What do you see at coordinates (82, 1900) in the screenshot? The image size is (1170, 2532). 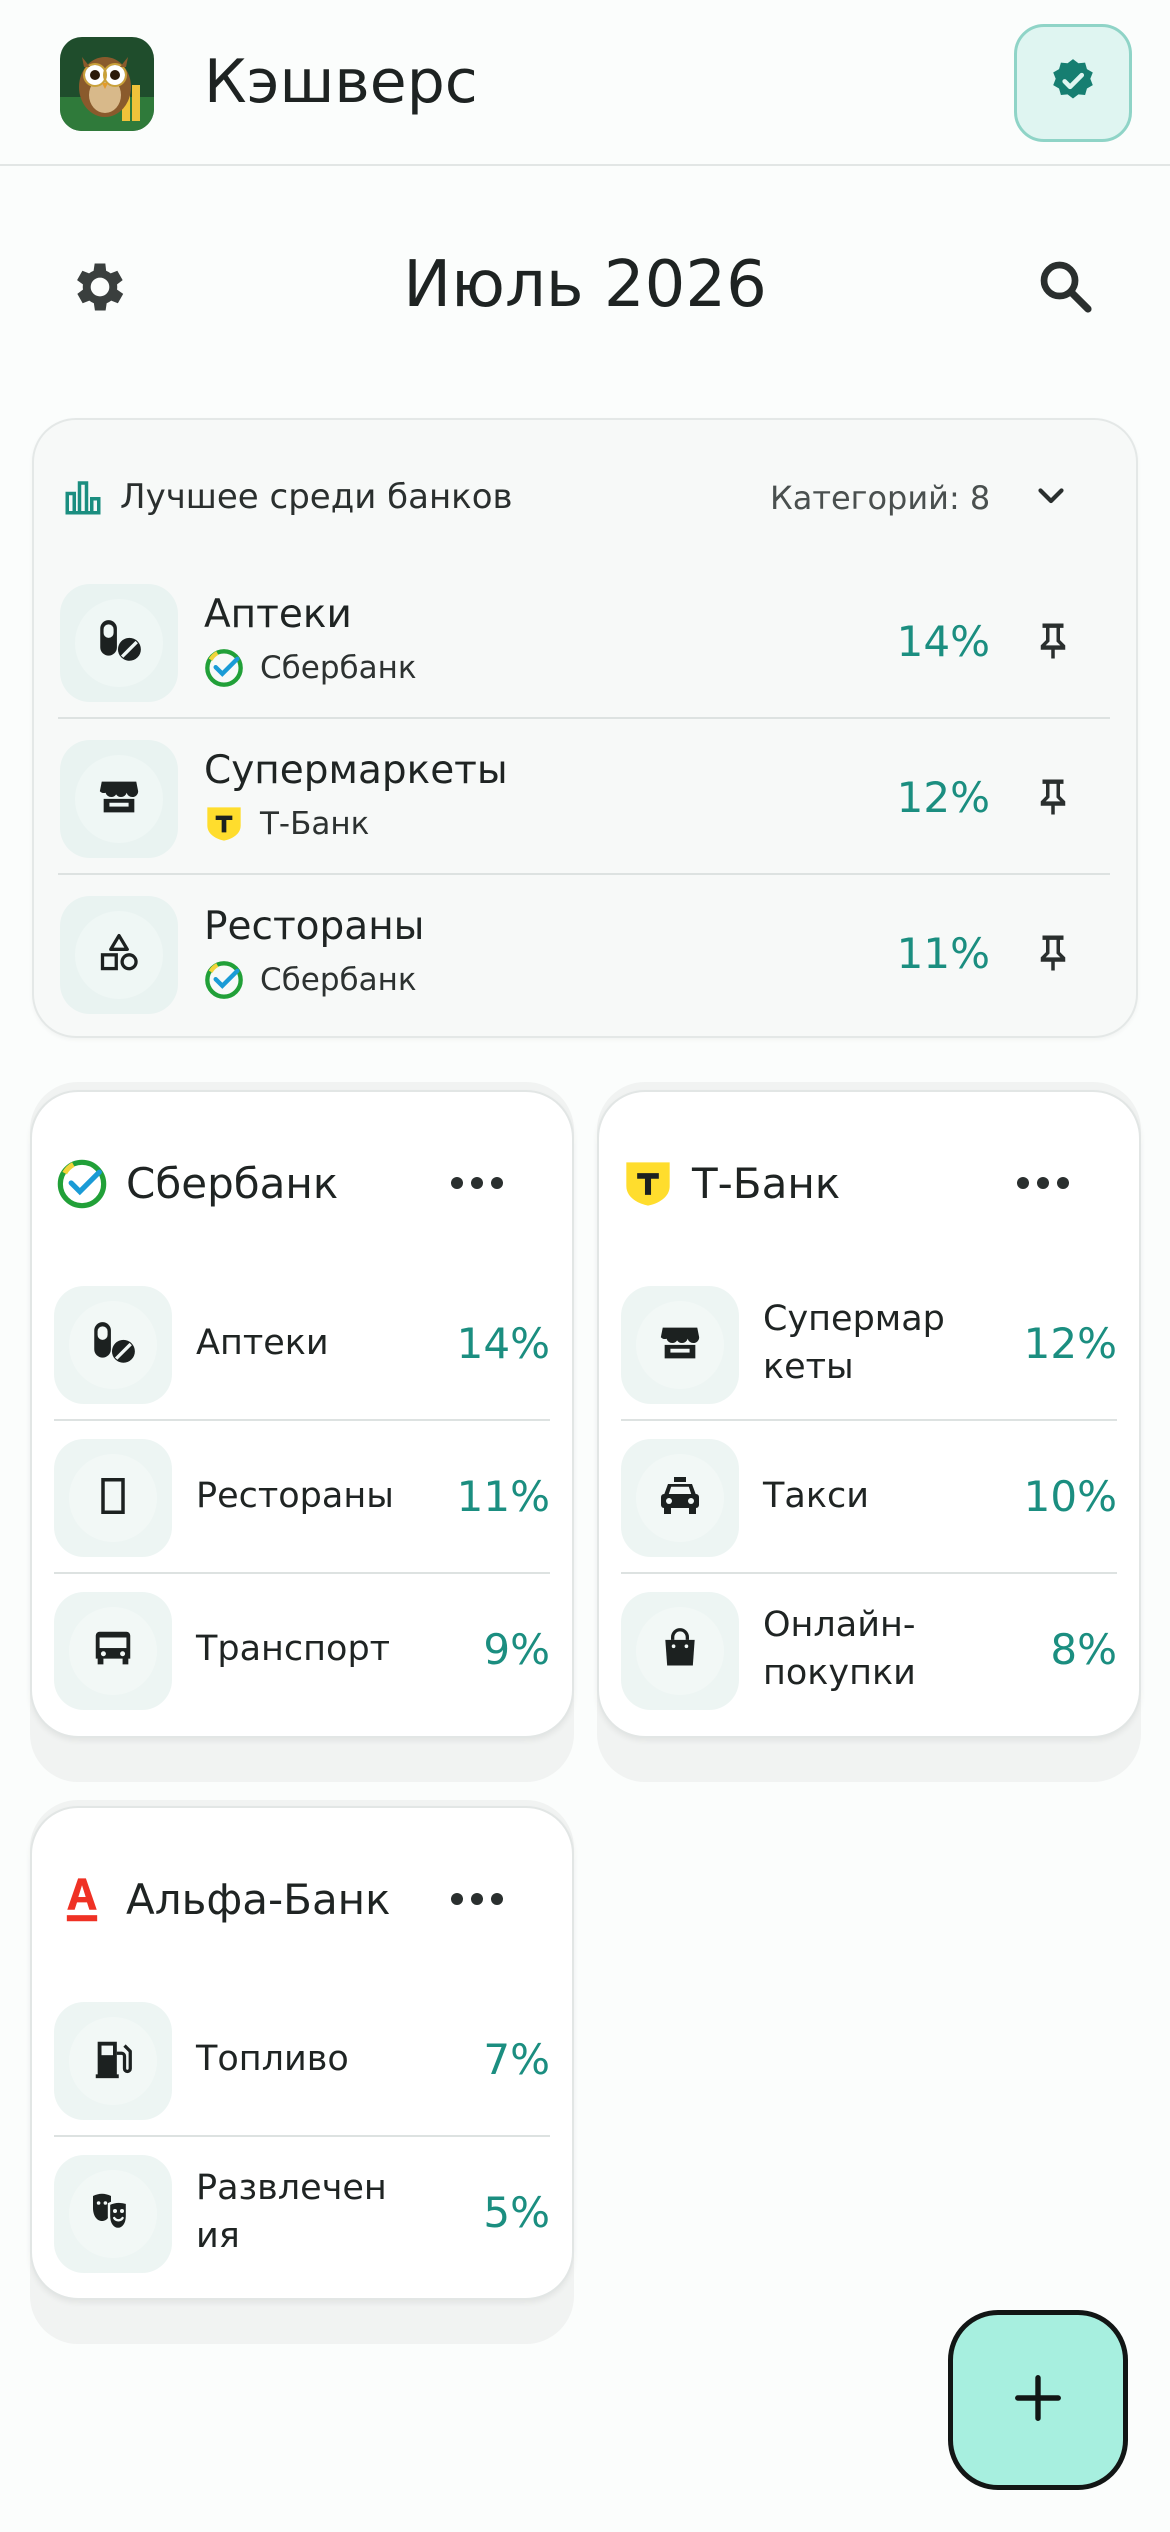 I see `alfabank-logo-icon` at bounding box center [82, 1900].